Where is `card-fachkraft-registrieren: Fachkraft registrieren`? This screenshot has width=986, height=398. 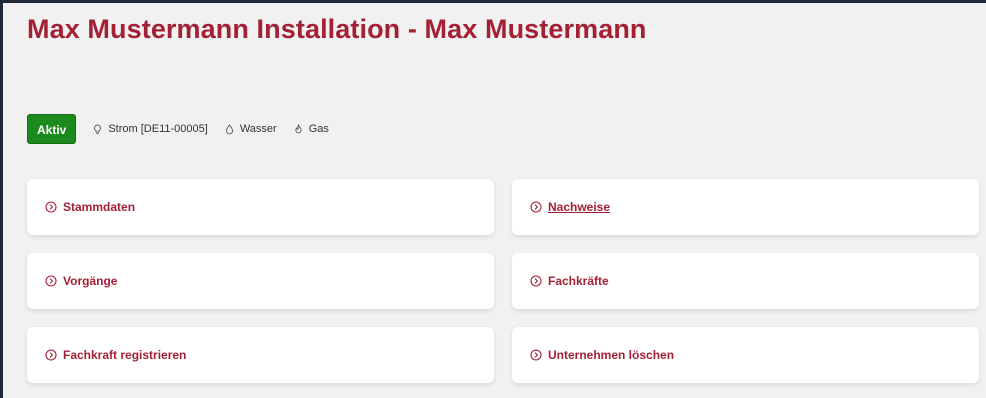 card-fachkraft-registrieren: Fachkraft registrieren is located at coordinates (260, 355).